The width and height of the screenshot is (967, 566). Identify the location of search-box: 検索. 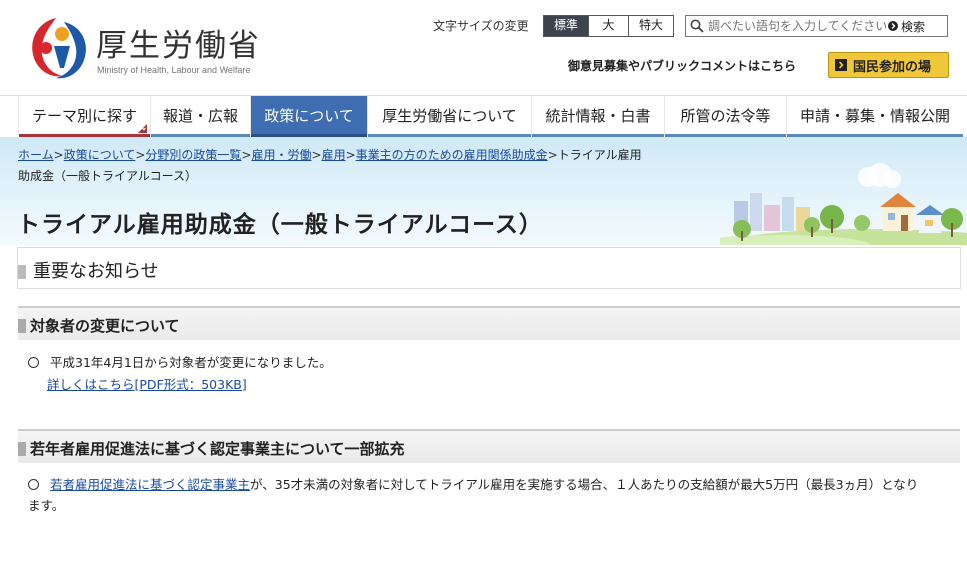
(816, 26).